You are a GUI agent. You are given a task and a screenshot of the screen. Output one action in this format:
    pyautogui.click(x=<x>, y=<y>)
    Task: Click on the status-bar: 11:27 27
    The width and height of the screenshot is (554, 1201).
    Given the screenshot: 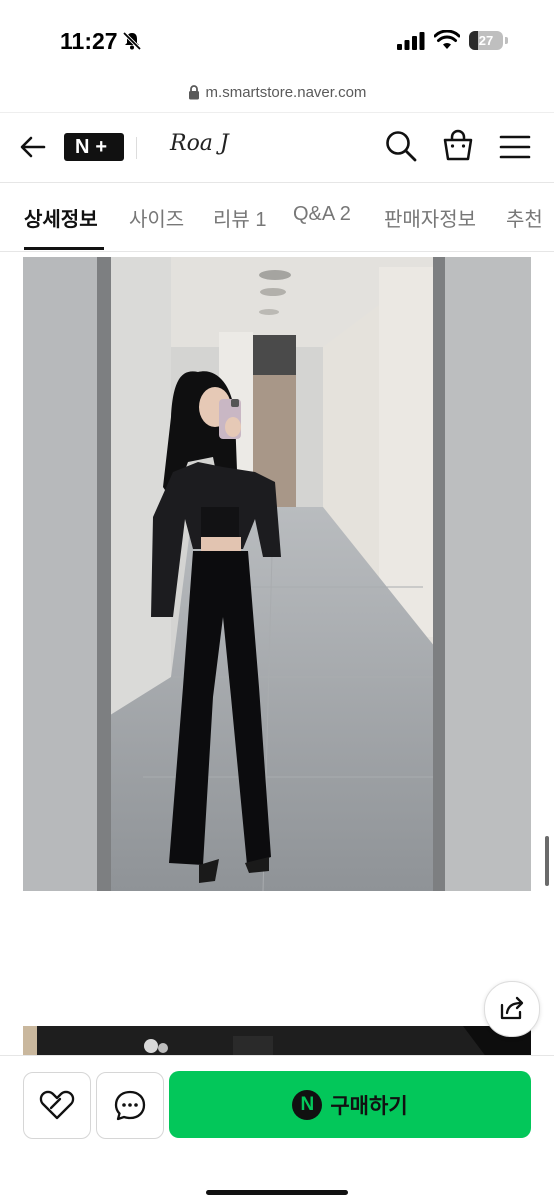 What is the action you would take?
    pyautogui.click(x=277, y=40)
    